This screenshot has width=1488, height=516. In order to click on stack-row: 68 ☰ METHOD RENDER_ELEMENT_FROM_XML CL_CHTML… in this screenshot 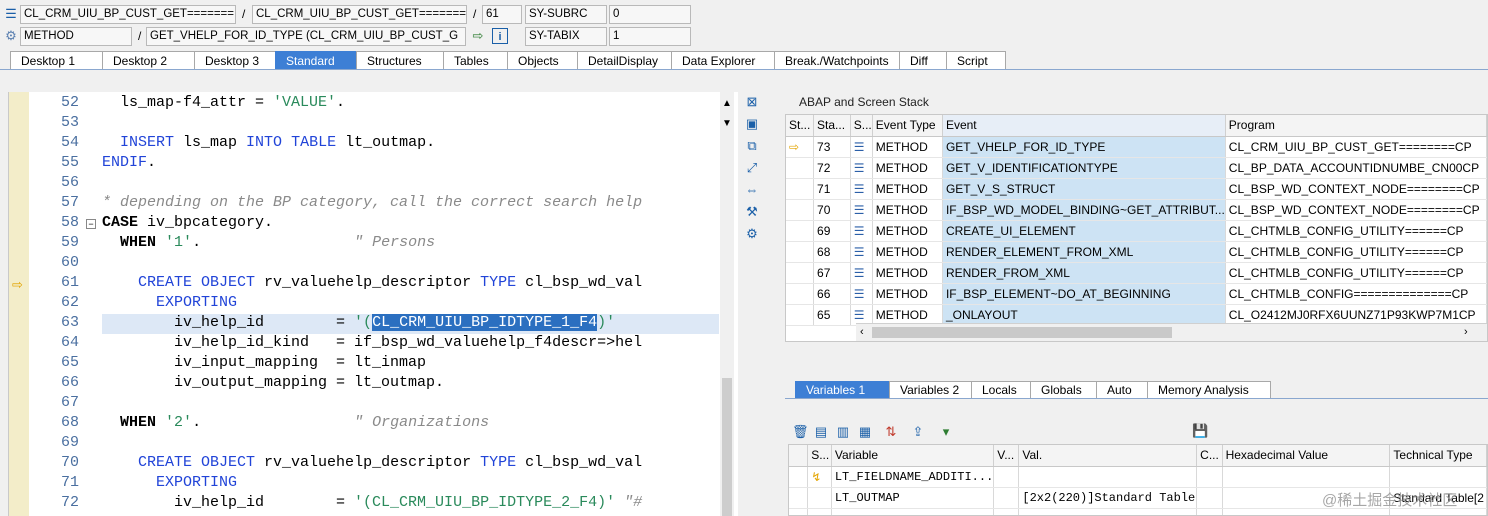, I will do `click(1136, 252)`.